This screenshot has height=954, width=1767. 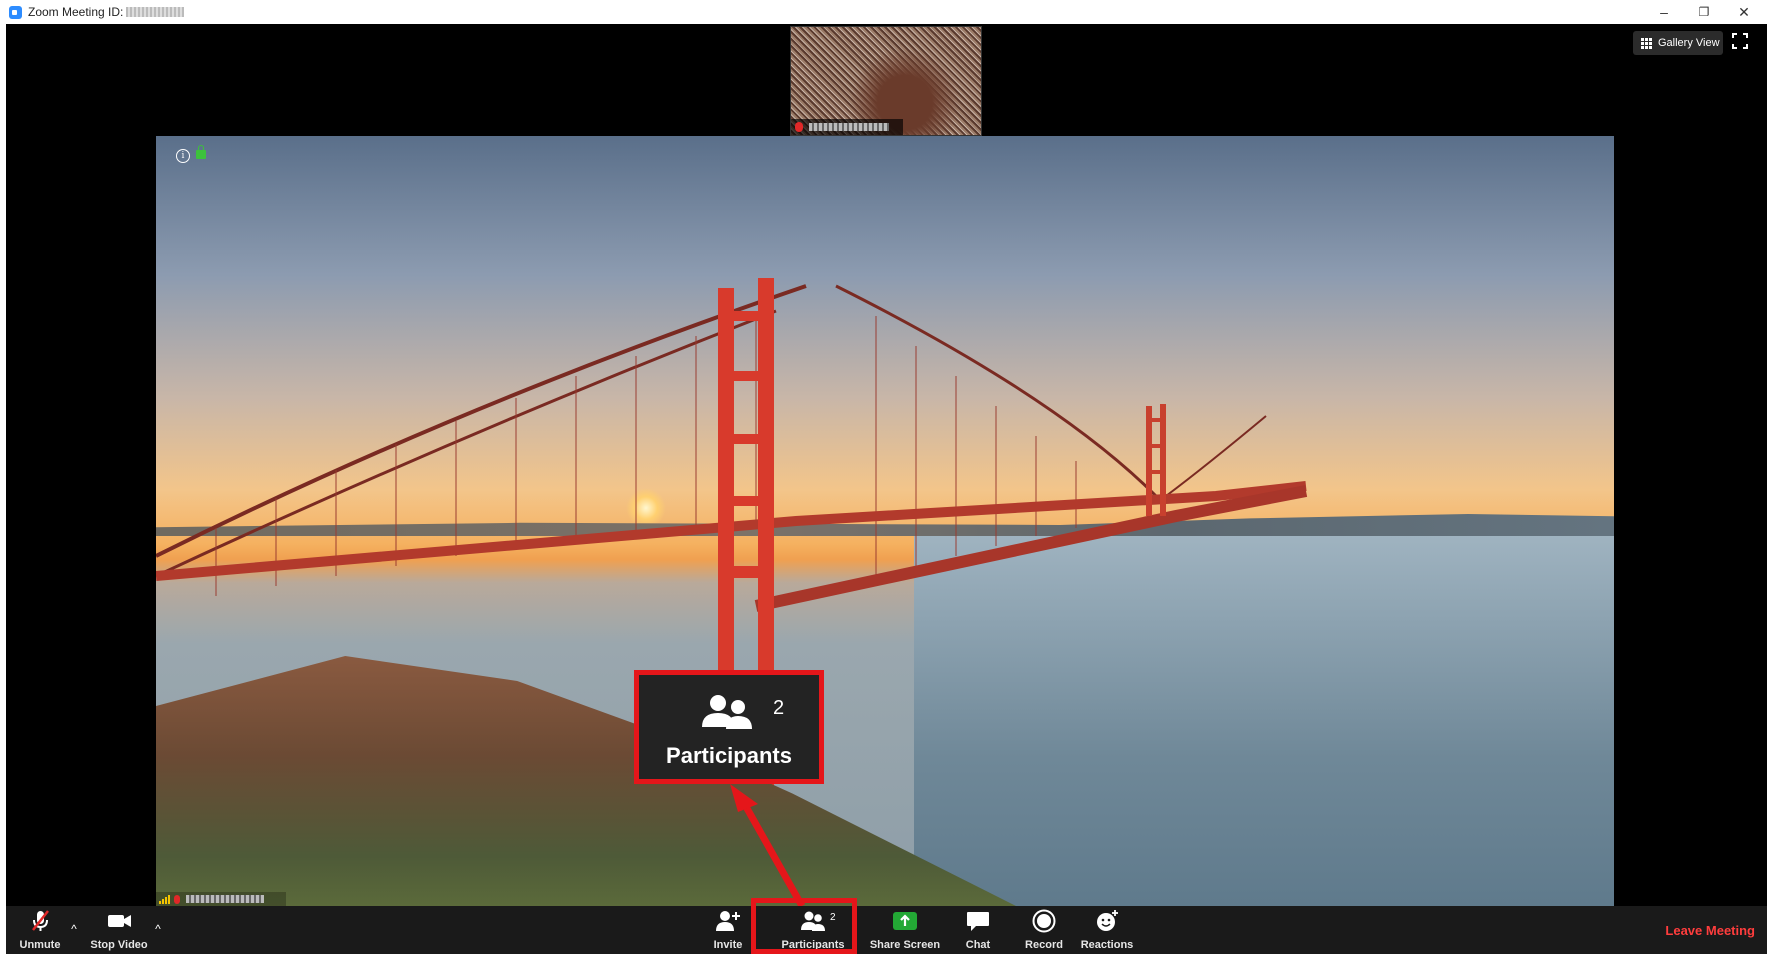 I want to click on chat-icon, so click(x=978, y=921).